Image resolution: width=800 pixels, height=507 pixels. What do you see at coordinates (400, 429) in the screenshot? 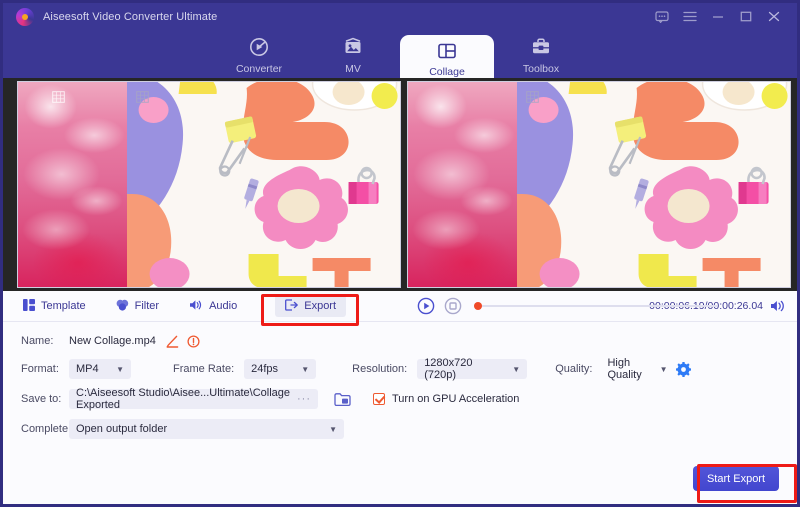
I see `complete-row: Complete: Open output folder ▼` at bounding box center [400, 429].